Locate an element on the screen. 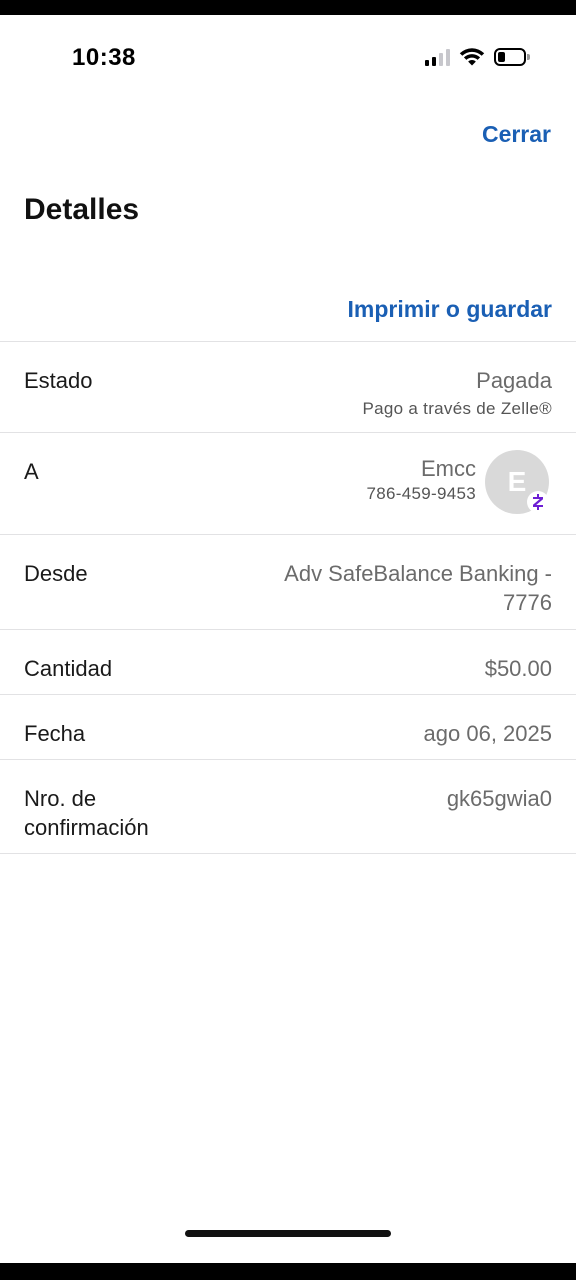 Image resolution: width=576 pixels, height=1280 pixels. recipient-value-group: Emcc 786-459-9453 is located at coordinates (421, 479).